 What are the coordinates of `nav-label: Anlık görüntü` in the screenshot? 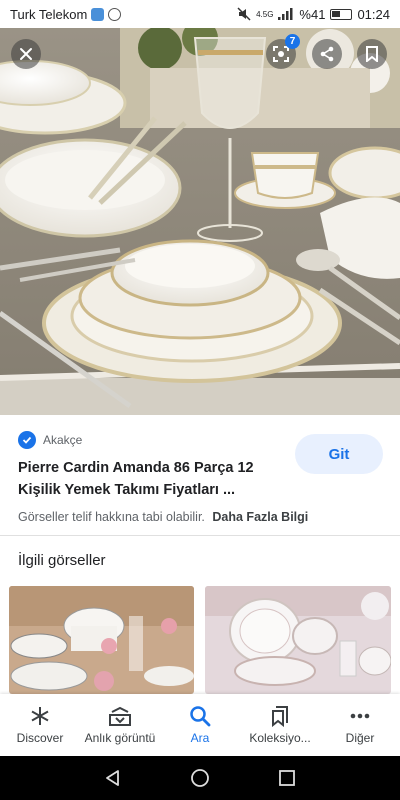 It's located at (120, 738).